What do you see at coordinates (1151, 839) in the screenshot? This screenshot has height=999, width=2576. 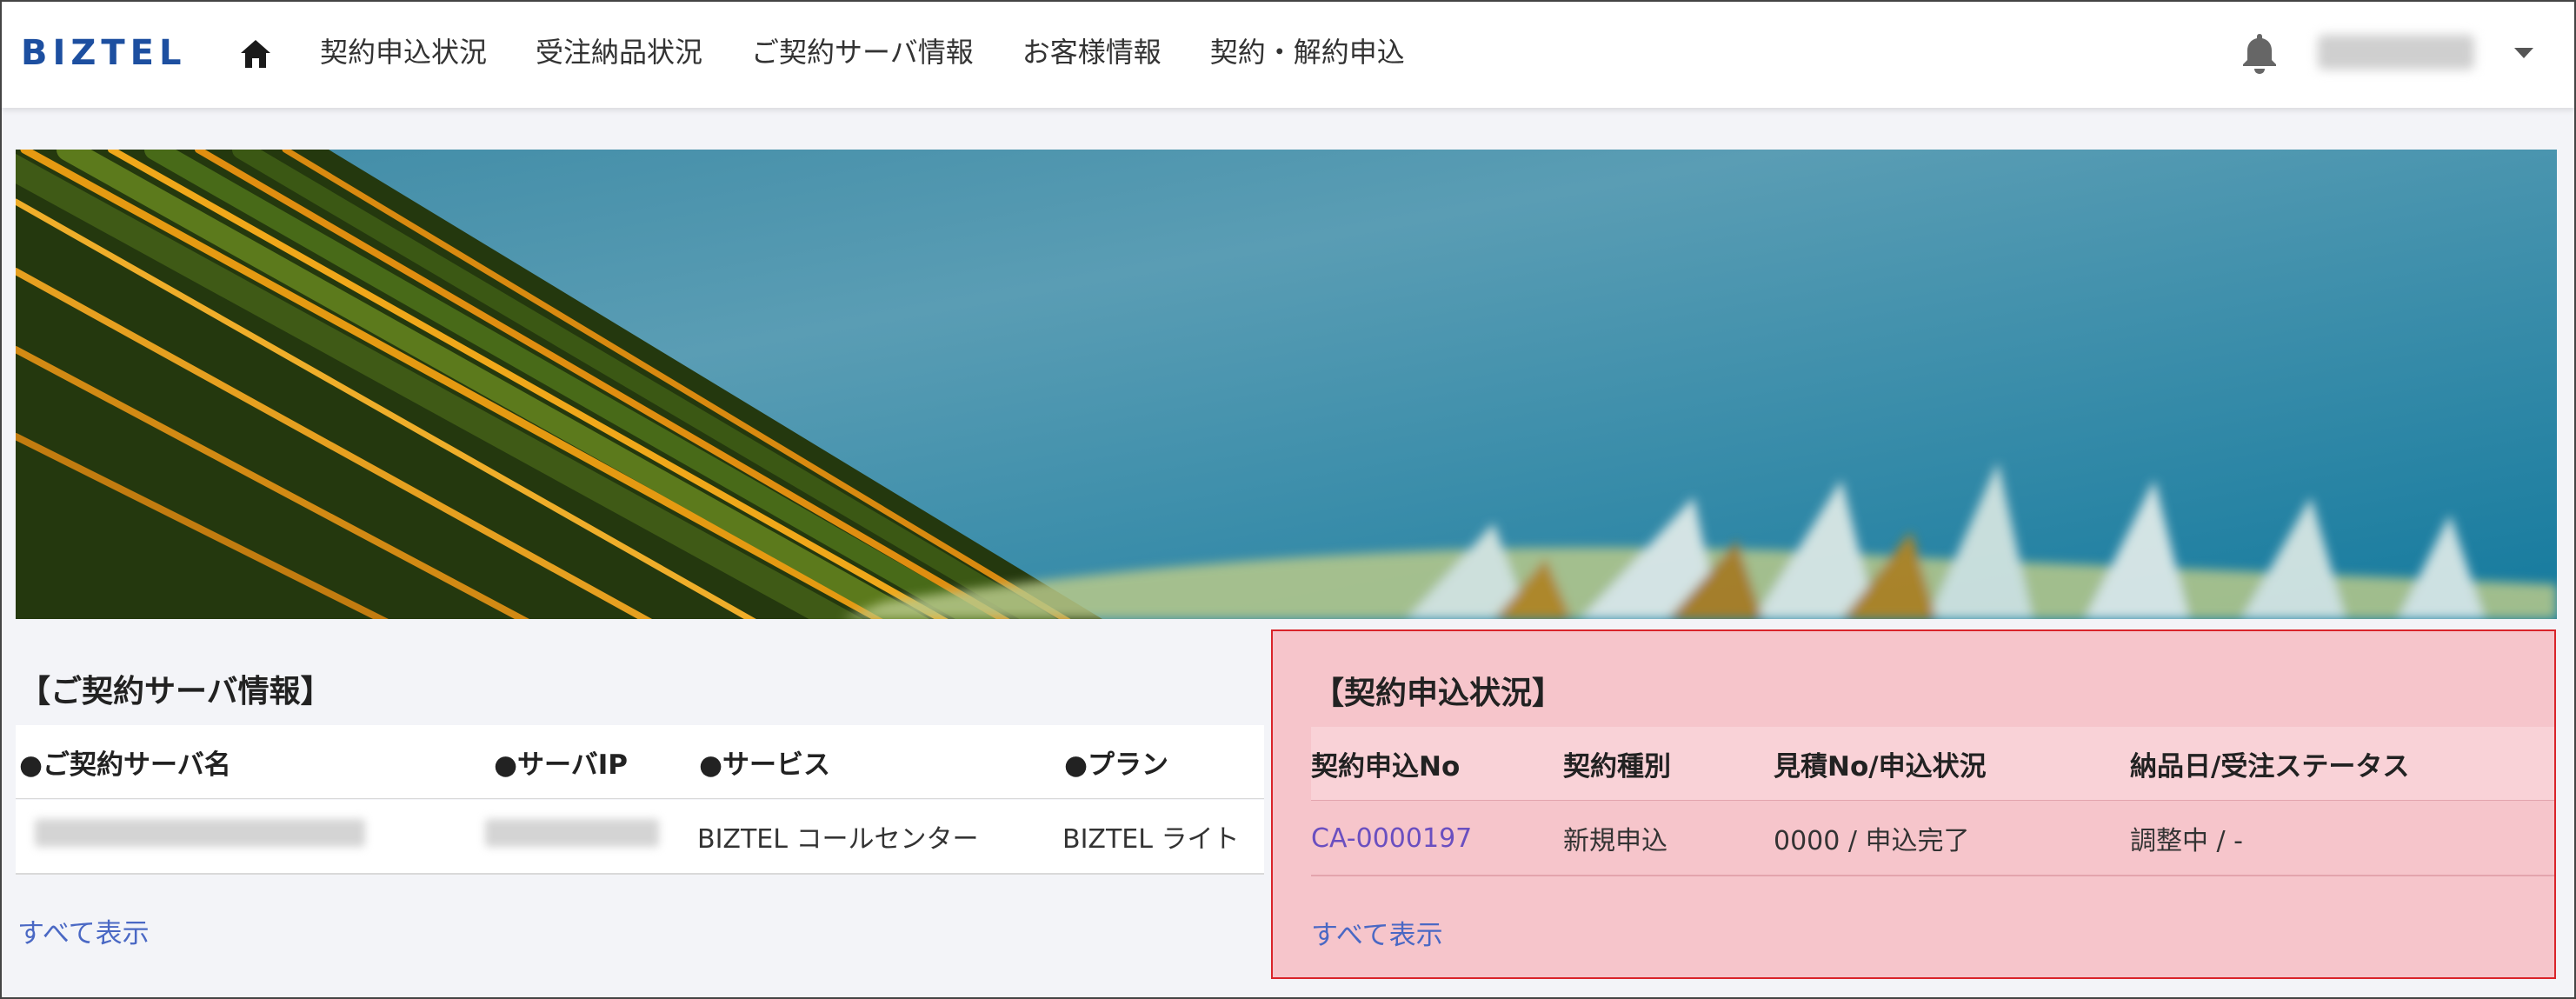 I see `plan-value: BIZTEL ライト` at bounding box center [1151, 839].